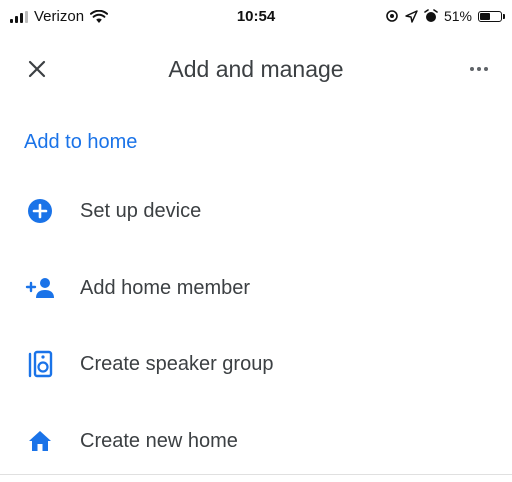 The height and width of the screenshot is (482, 512). I want to click on menu-item-create-new-home: Create new home, so click(256, 441).